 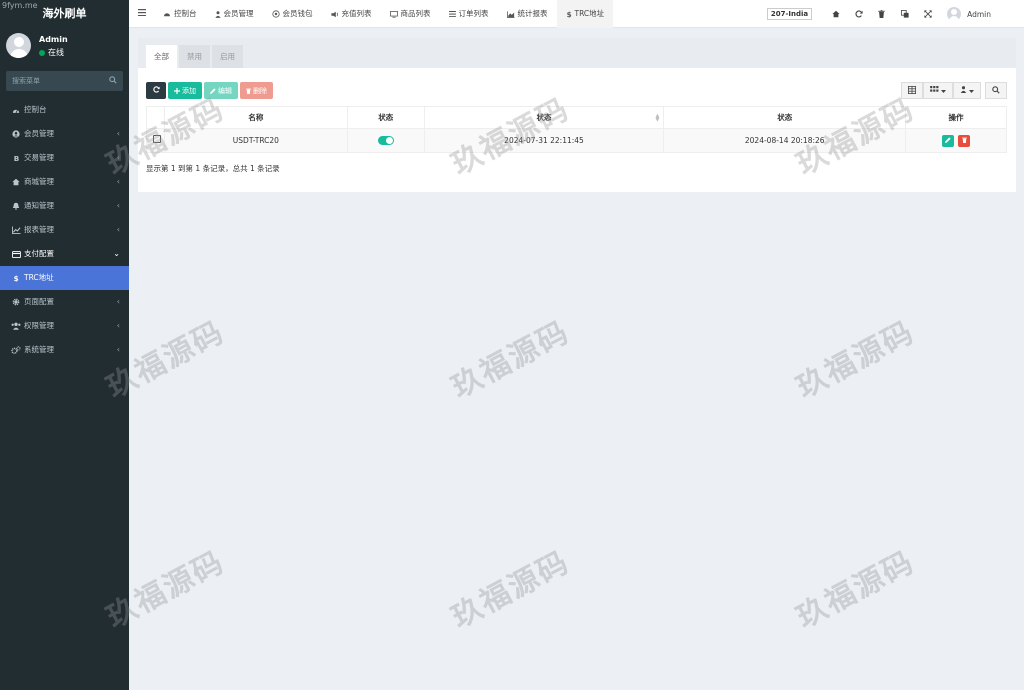 I want to click on table-icon, so click(x=912, y=90).